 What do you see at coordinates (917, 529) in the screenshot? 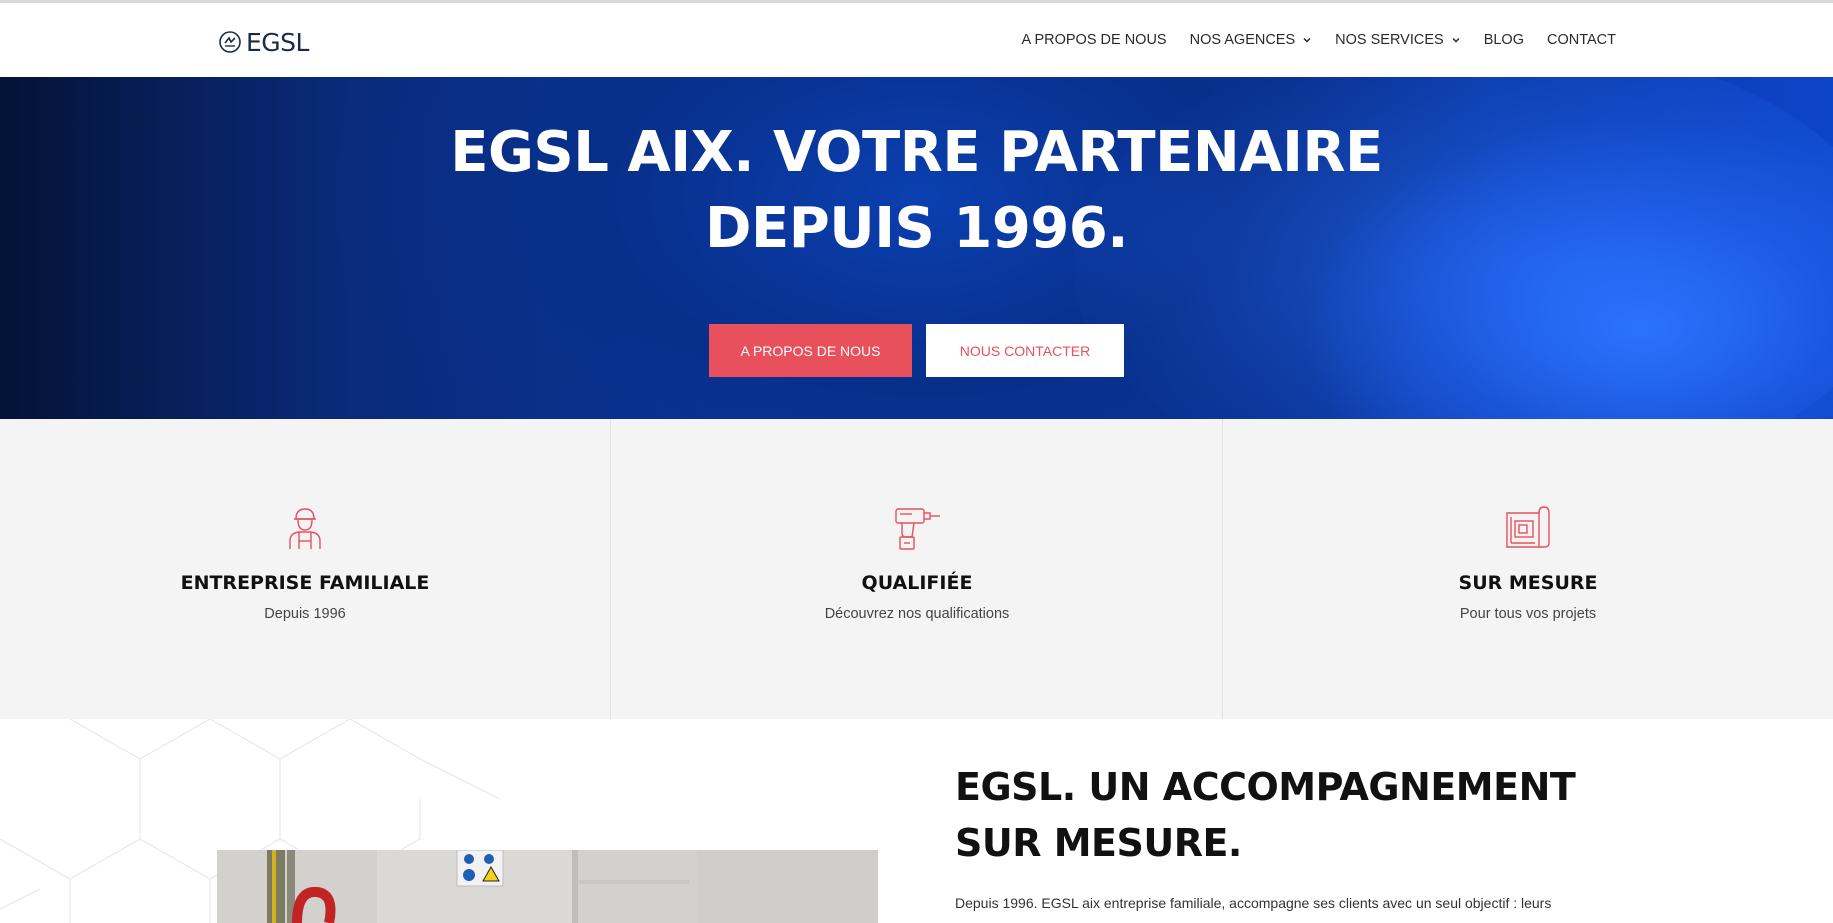
I see `drill-icon` at bounding box center [917, 529].